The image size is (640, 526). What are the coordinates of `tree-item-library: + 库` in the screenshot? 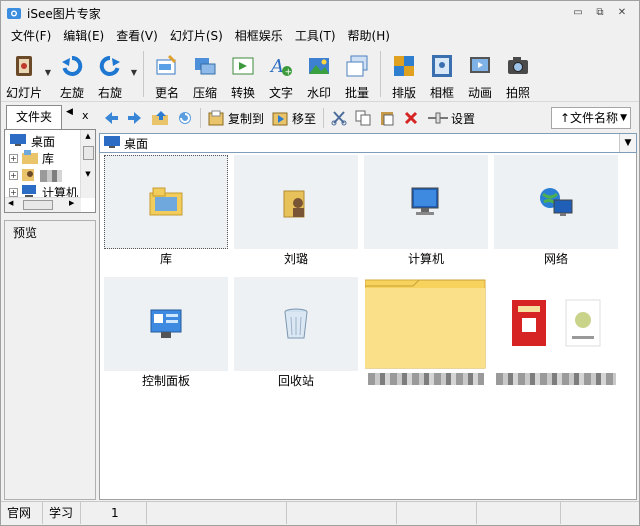 It's located at (29, 158).